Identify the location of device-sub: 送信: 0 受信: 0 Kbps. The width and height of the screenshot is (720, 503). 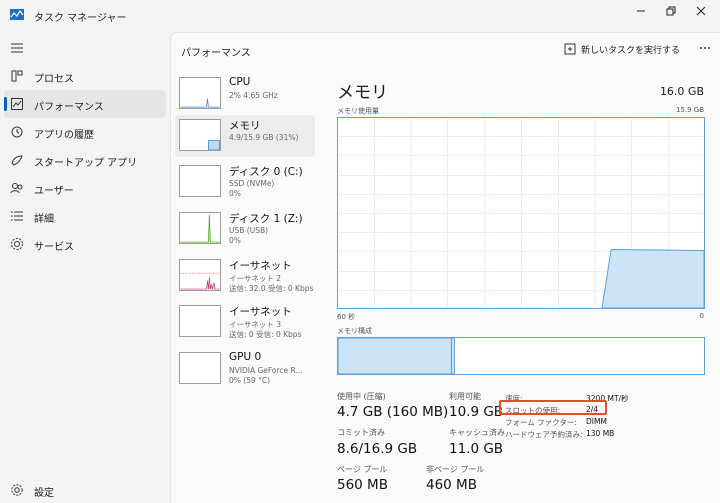
(265, 334).